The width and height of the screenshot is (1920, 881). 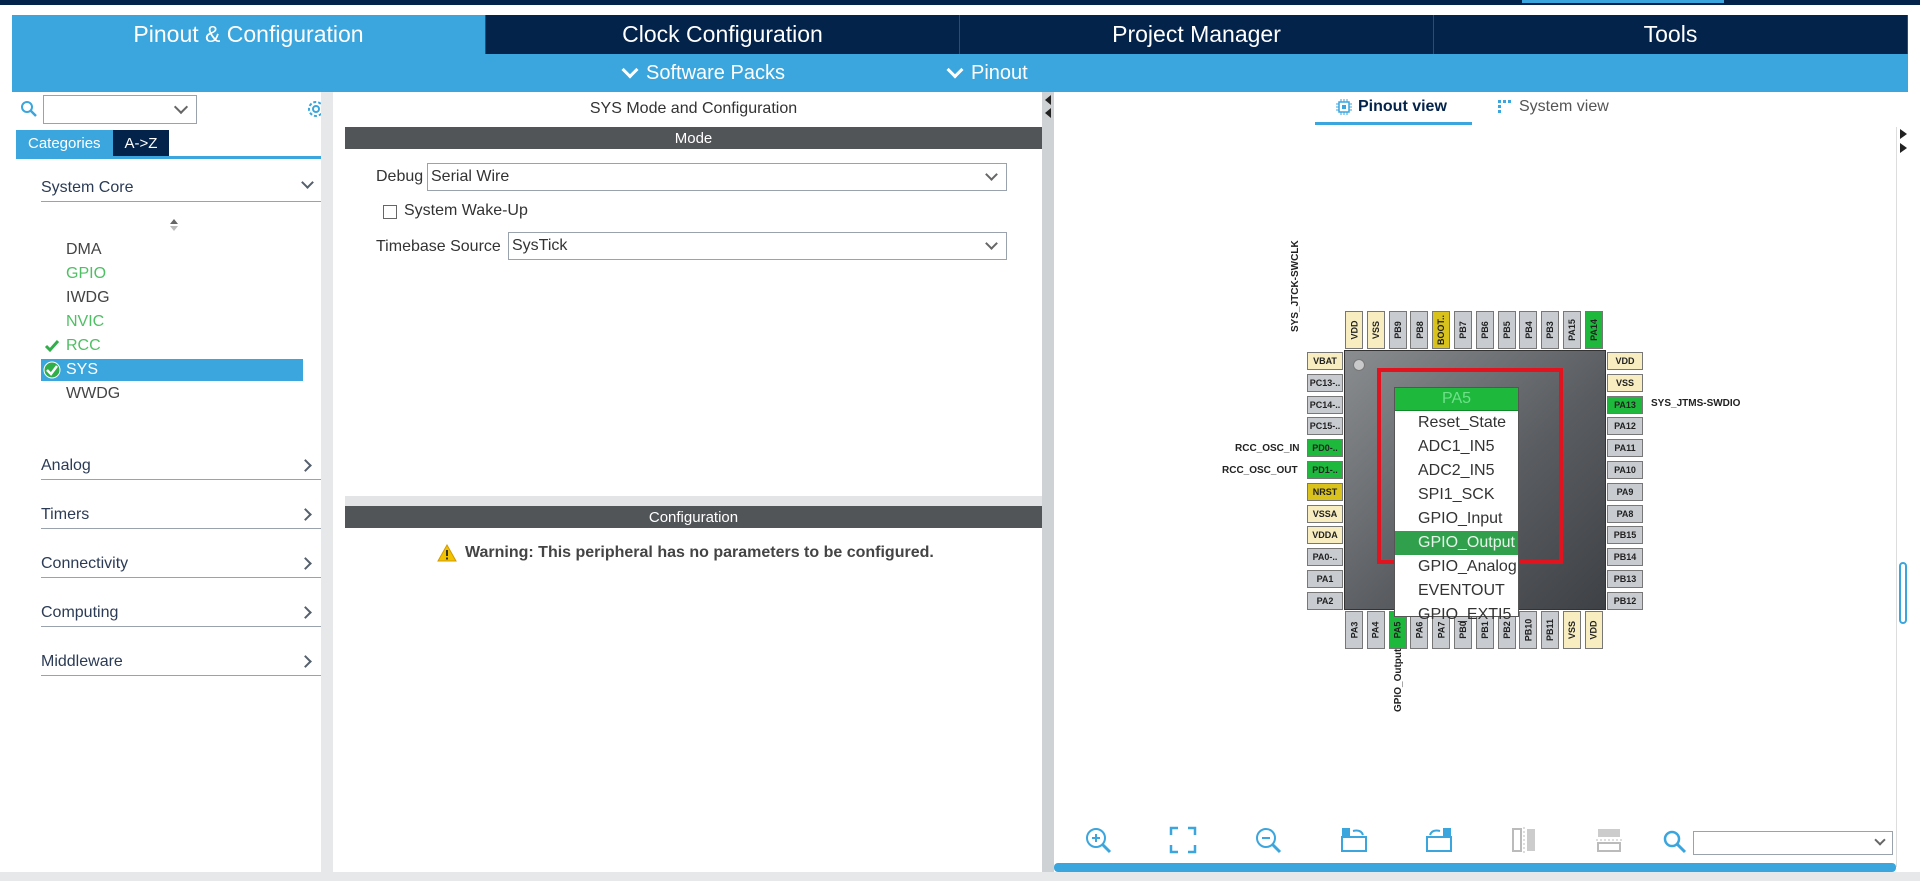 What do you see at coordinates (717, 177) in the screenshot?
I see `debug-select: Serial Wire` at bounding box center [717, 177].